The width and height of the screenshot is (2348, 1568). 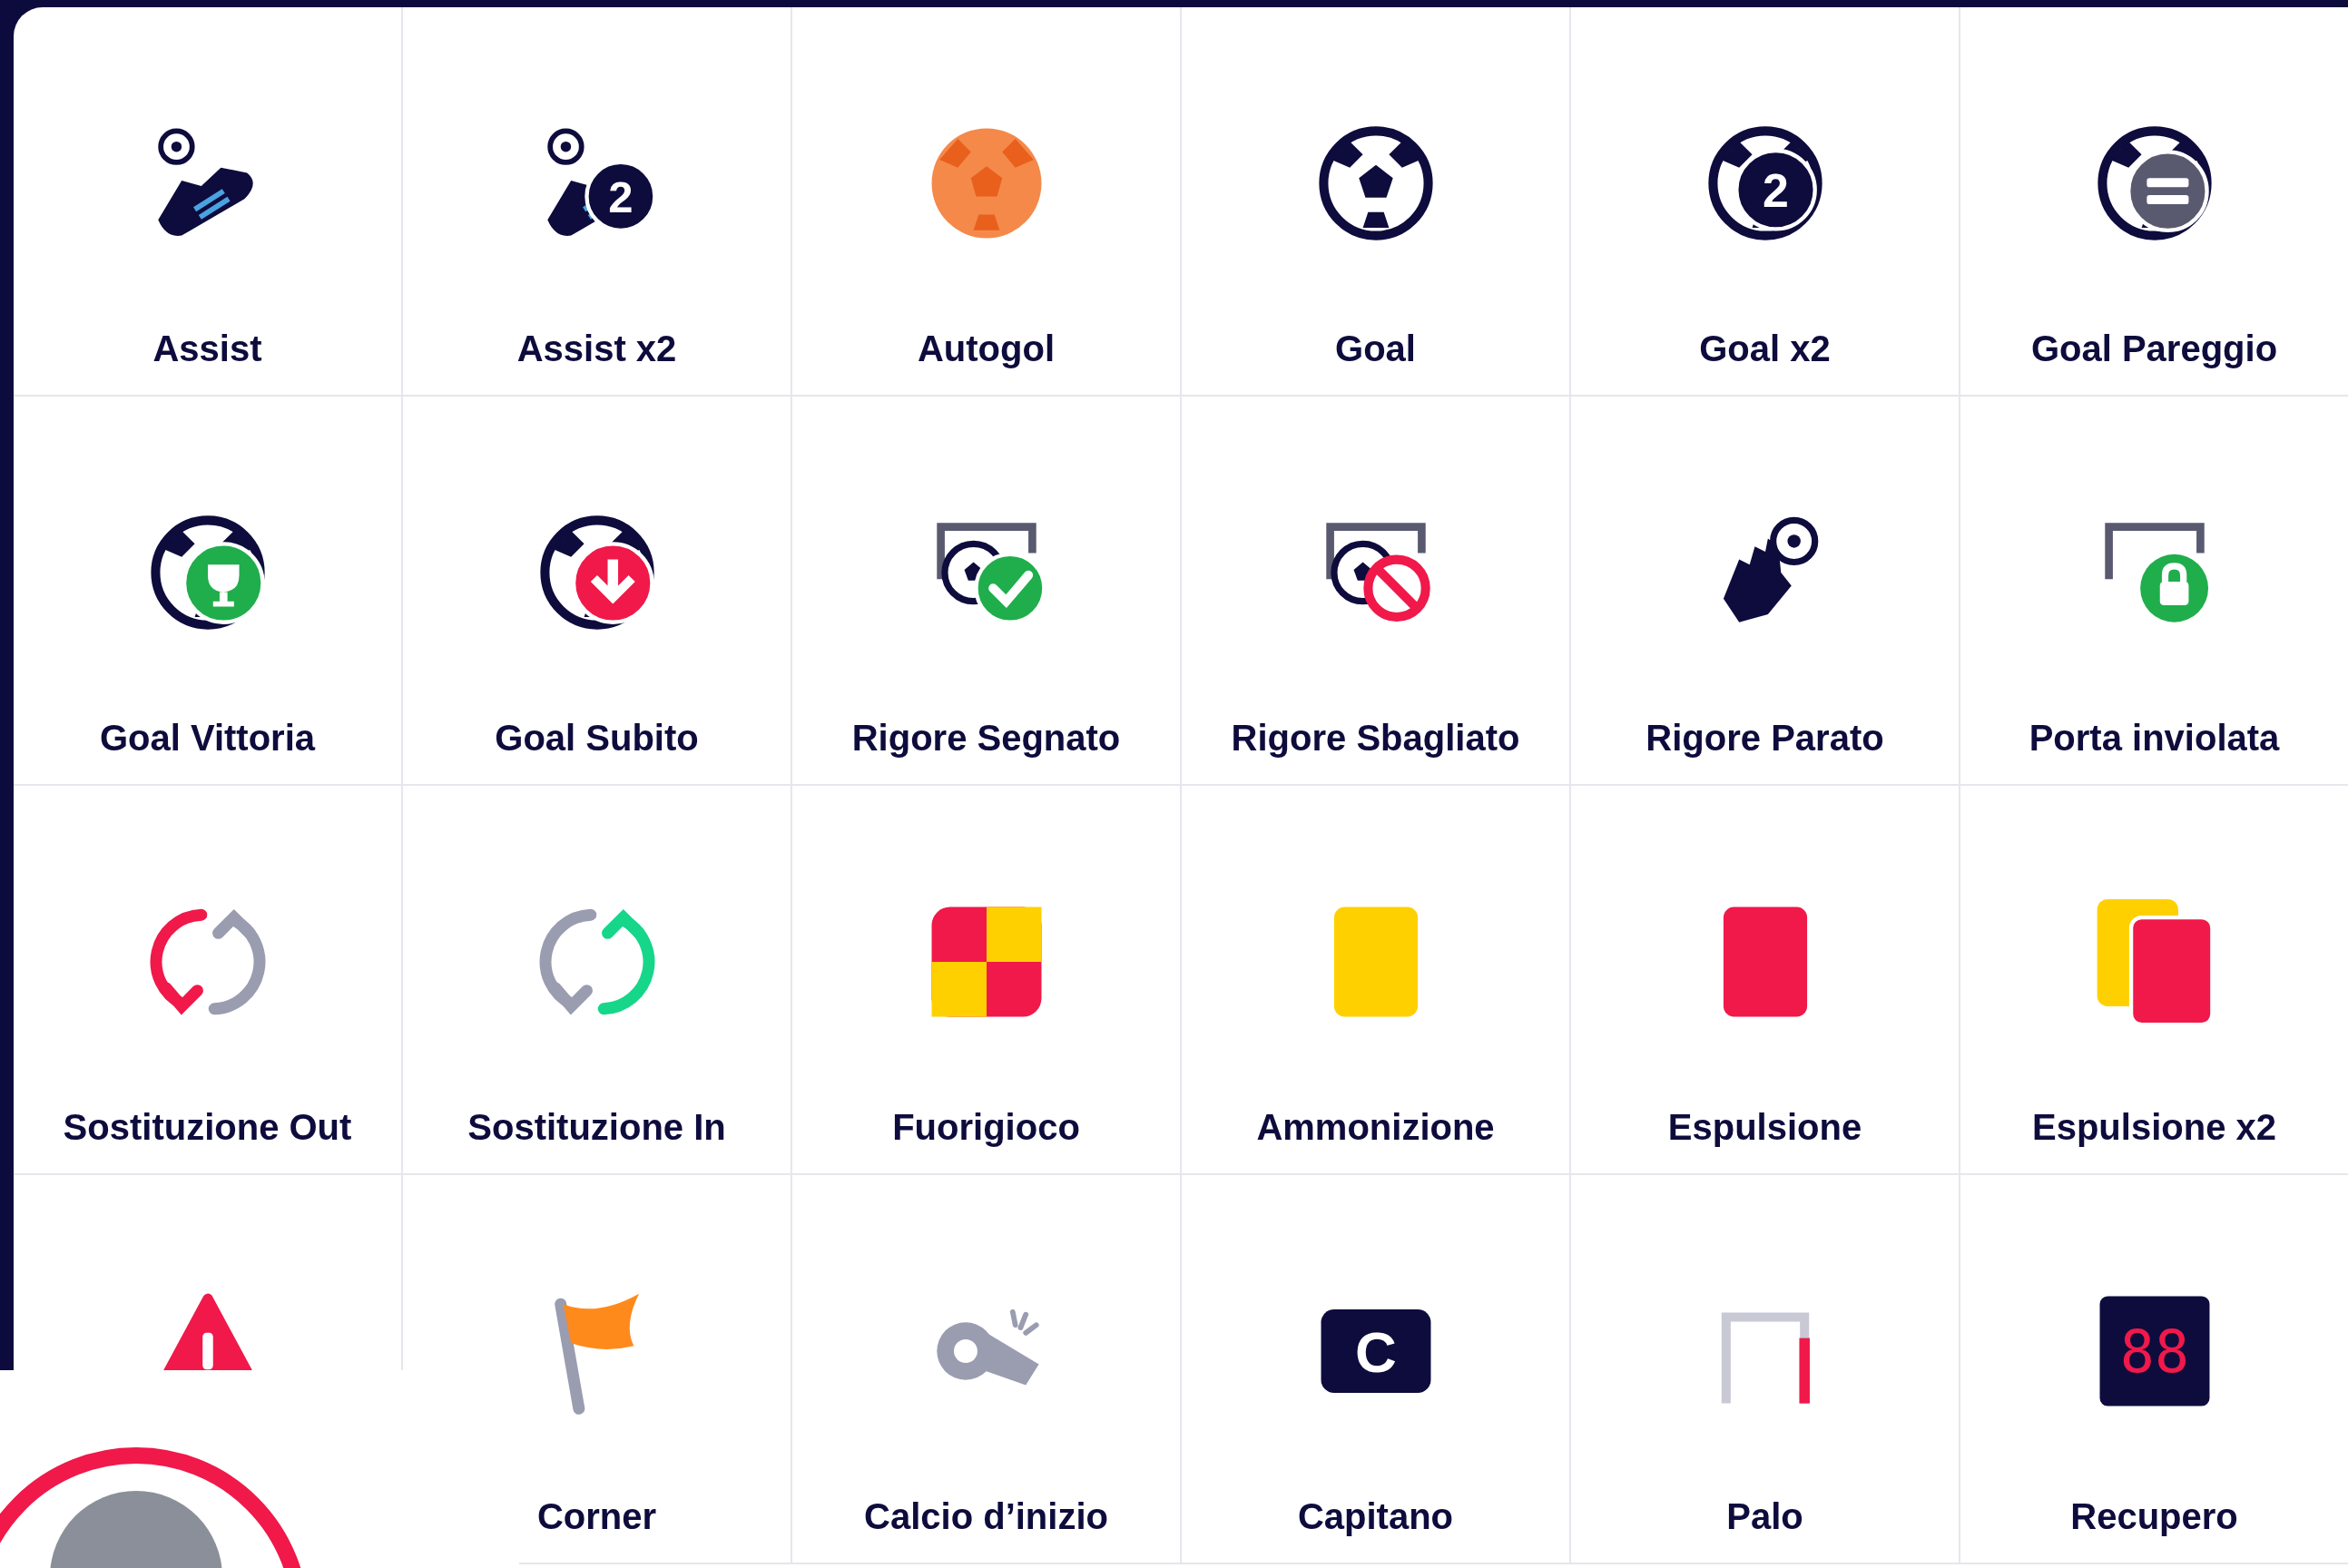 What do you see at coordinates (207, 348) in the screenshot?
I see `event-label: Assist` at bounding box center [207, 348].